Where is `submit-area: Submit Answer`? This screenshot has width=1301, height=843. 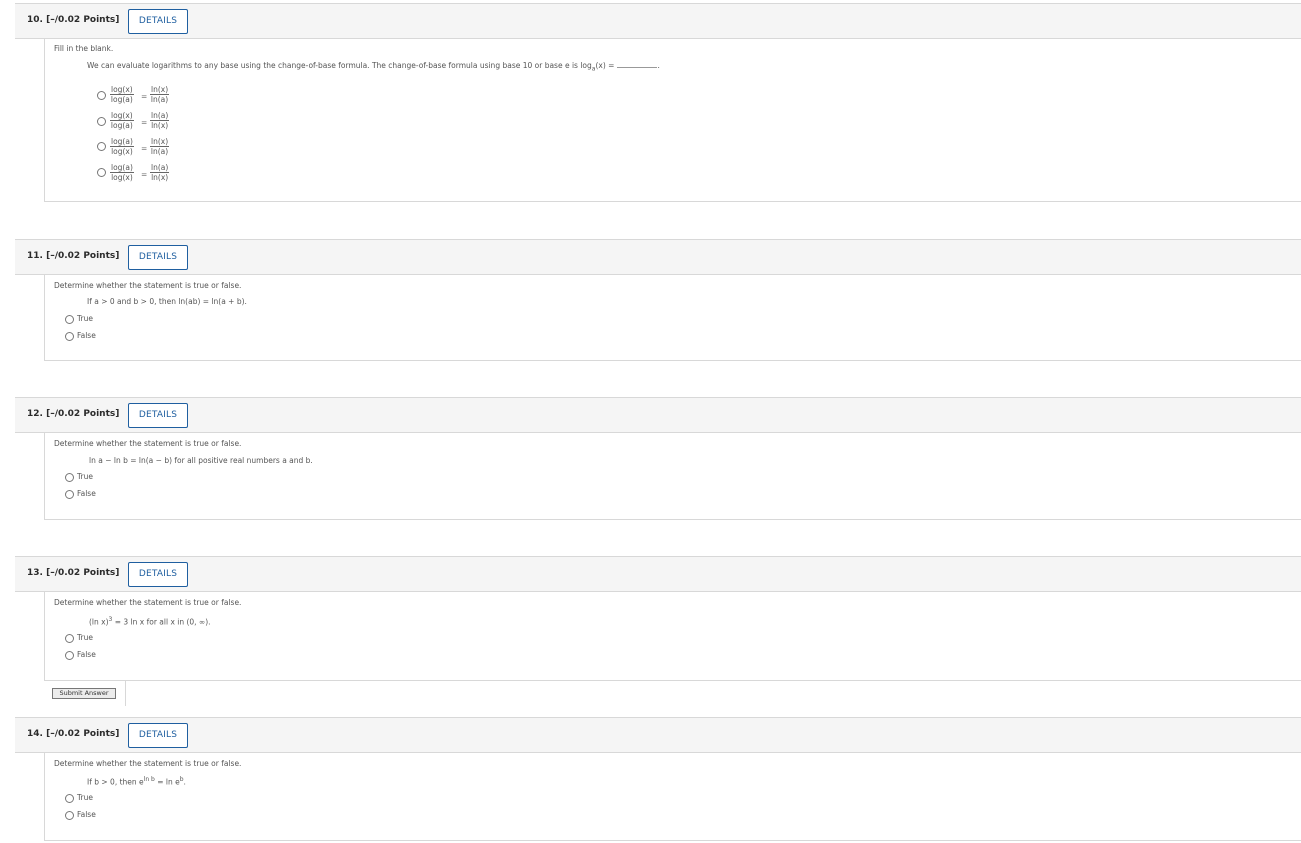
submit-area: Submit Answer is located at coordinates (85, 693).